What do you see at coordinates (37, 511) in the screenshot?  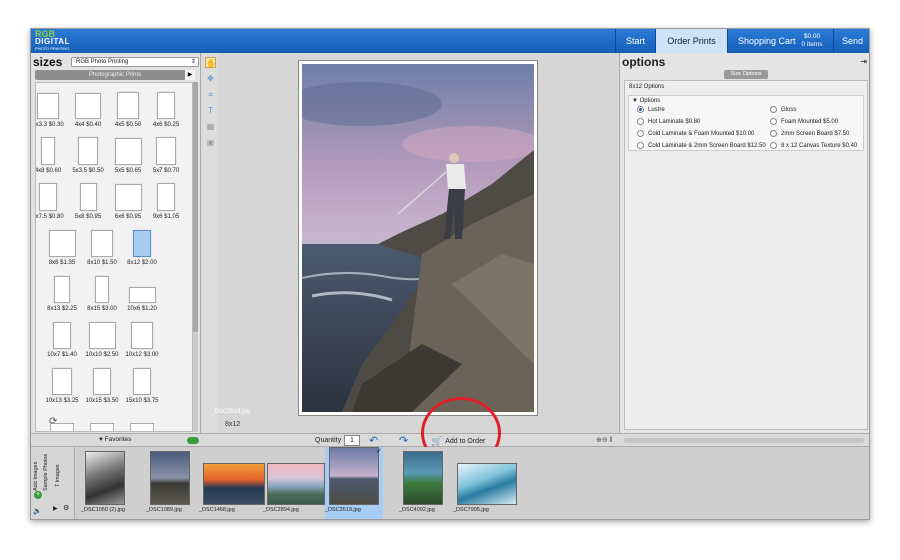 I see `speaker-icon: 🔈` at bounding box center [37, 511].